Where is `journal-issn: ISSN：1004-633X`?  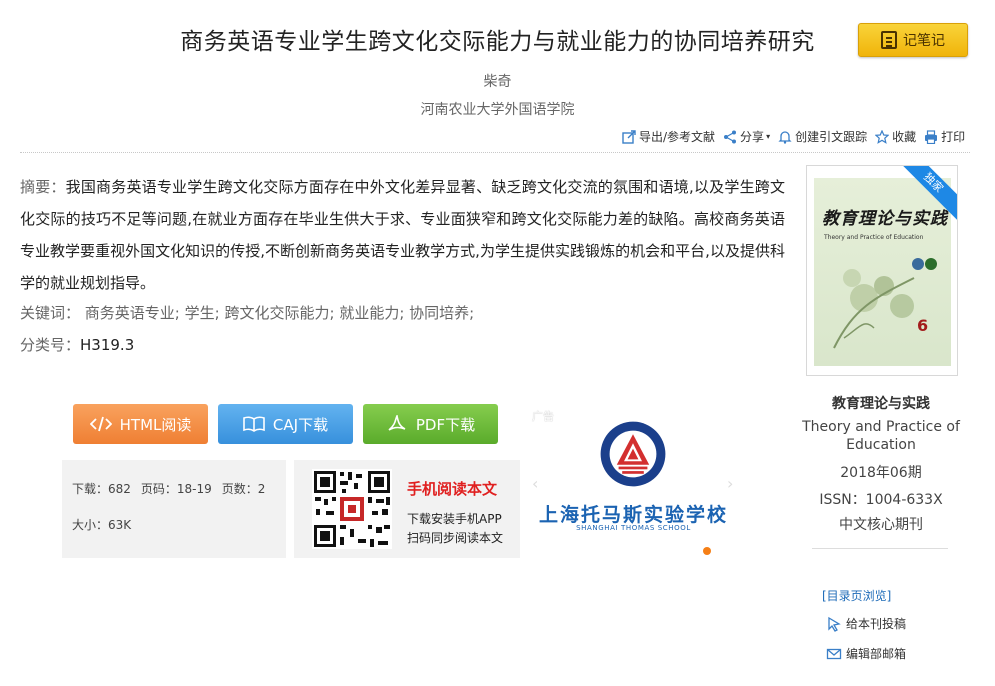 journal-issn: ISSN：1004-633X is located at coordinates (881, 500).